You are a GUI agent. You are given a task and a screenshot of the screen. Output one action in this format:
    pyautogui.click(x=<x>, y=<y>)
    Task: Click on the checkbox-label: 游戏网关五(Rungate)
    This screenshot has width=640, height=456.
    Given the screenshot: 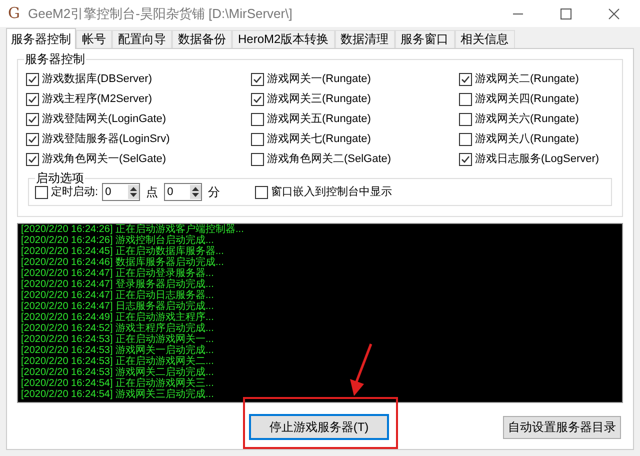 What is the action you would take?
    pyautogui.click(x=319, y=119)
    